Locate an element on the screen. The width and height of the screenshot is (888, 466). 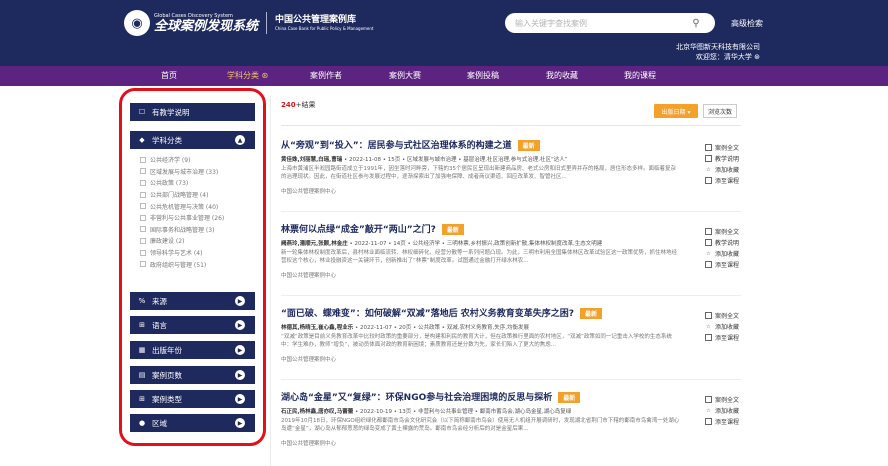
filter-label: 区域 is located at coordinates (159, 423).